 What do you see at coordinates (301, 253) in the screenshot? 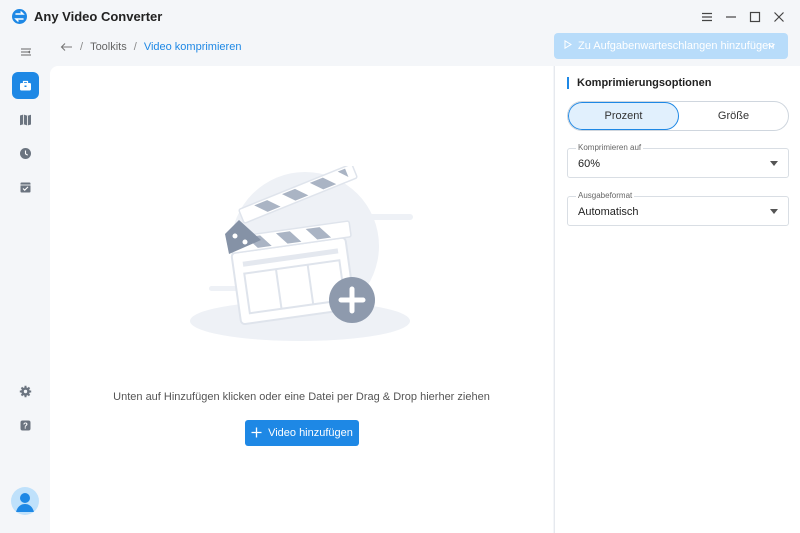
I see `clapperboard-add-icon` at bounding box center [301, 253].